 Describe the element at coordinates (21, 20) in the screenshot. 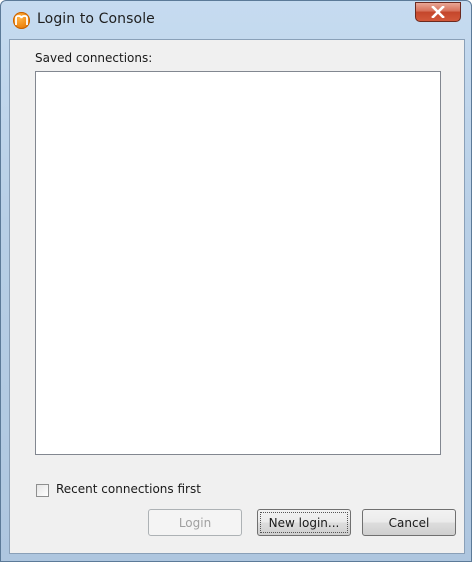

I see `app-logo-icon` at that location.